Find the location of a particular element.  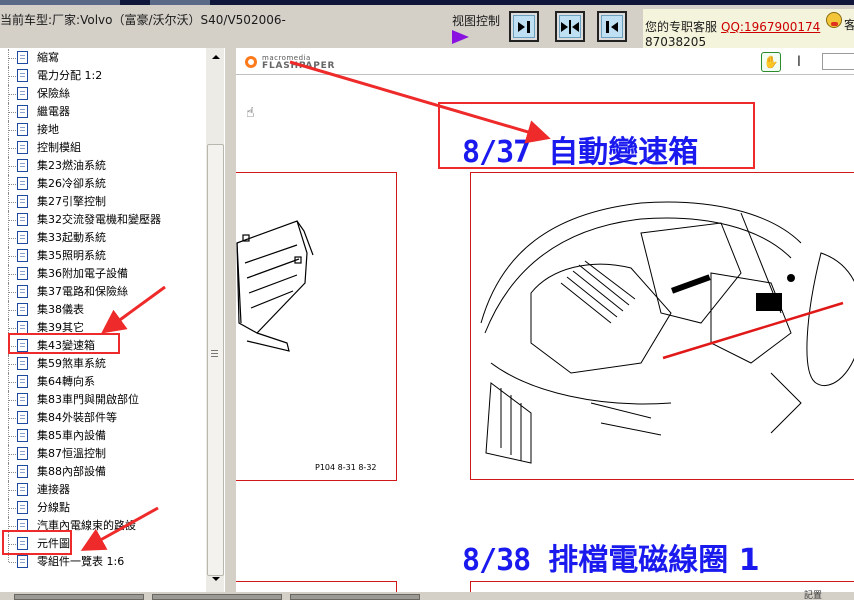

page-heading-837: 8/37 自動變速箱 is located at coordinates (580, 149).